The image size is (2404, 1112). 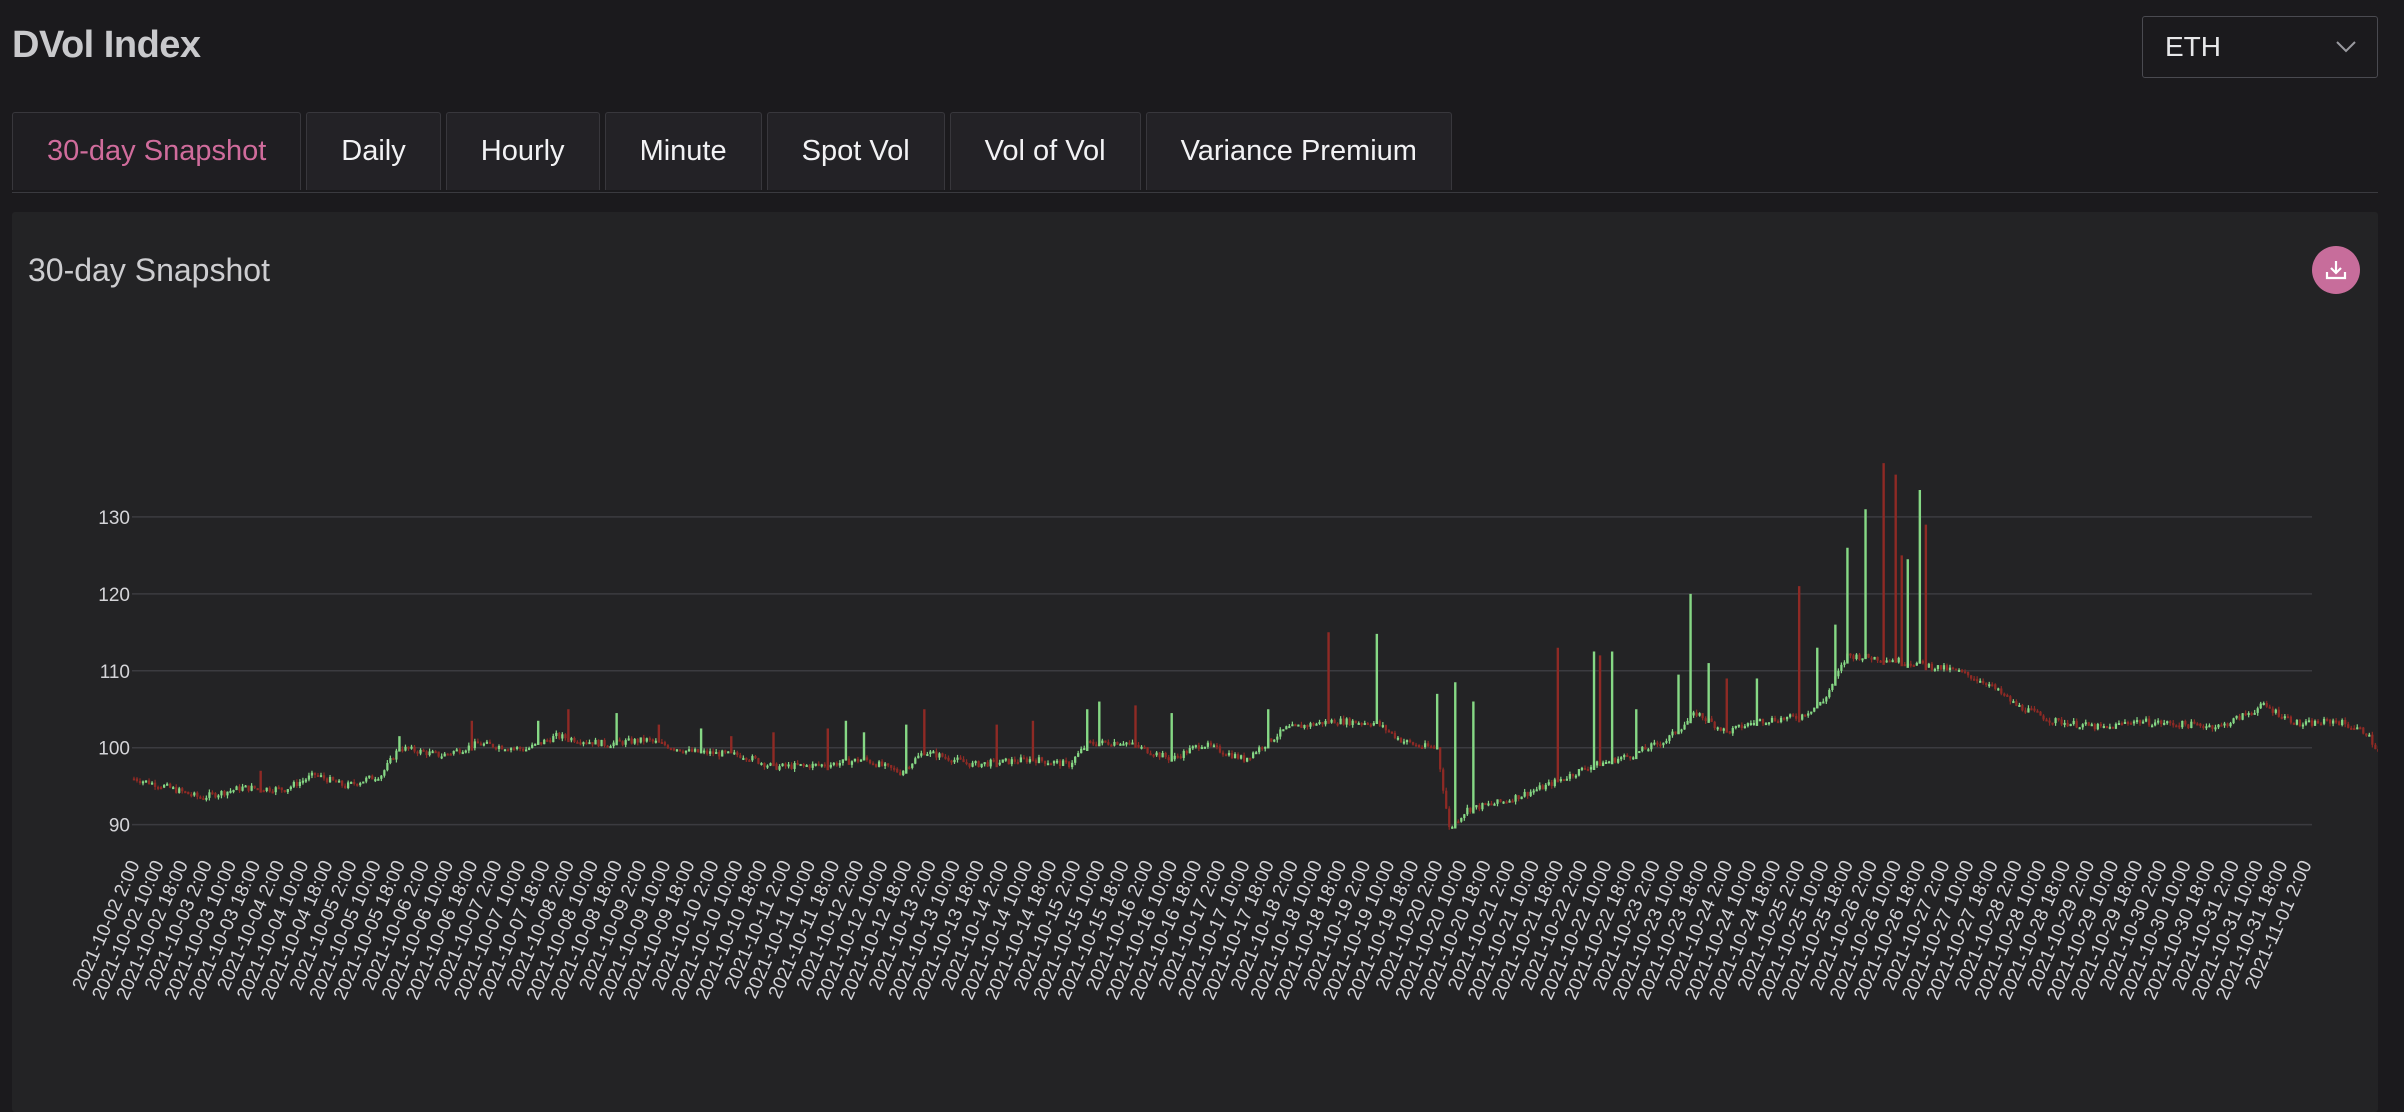 I want to click on tab-spot-vol: Spot Vol, so click(x=855, y=151).